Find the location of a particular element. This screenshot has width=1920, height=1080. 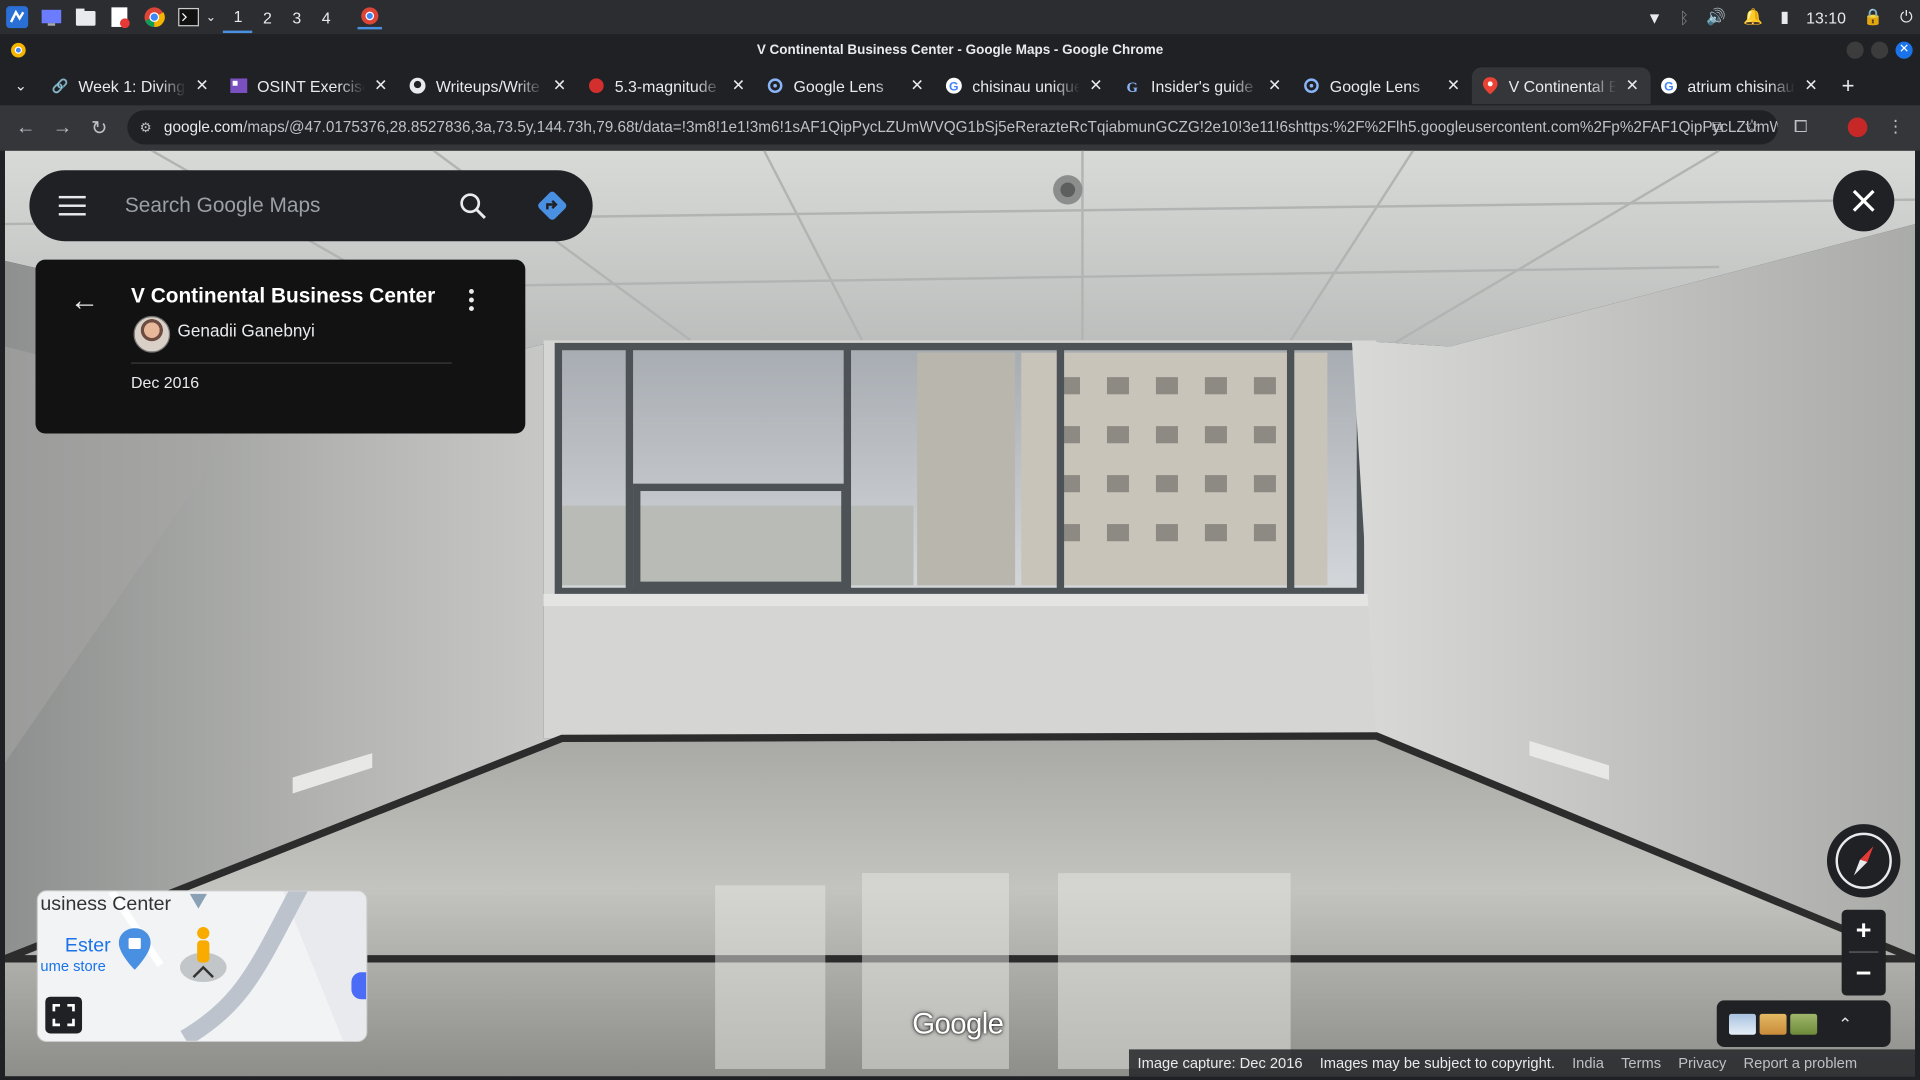

maximize-button is located at coordinates (1880, 50).